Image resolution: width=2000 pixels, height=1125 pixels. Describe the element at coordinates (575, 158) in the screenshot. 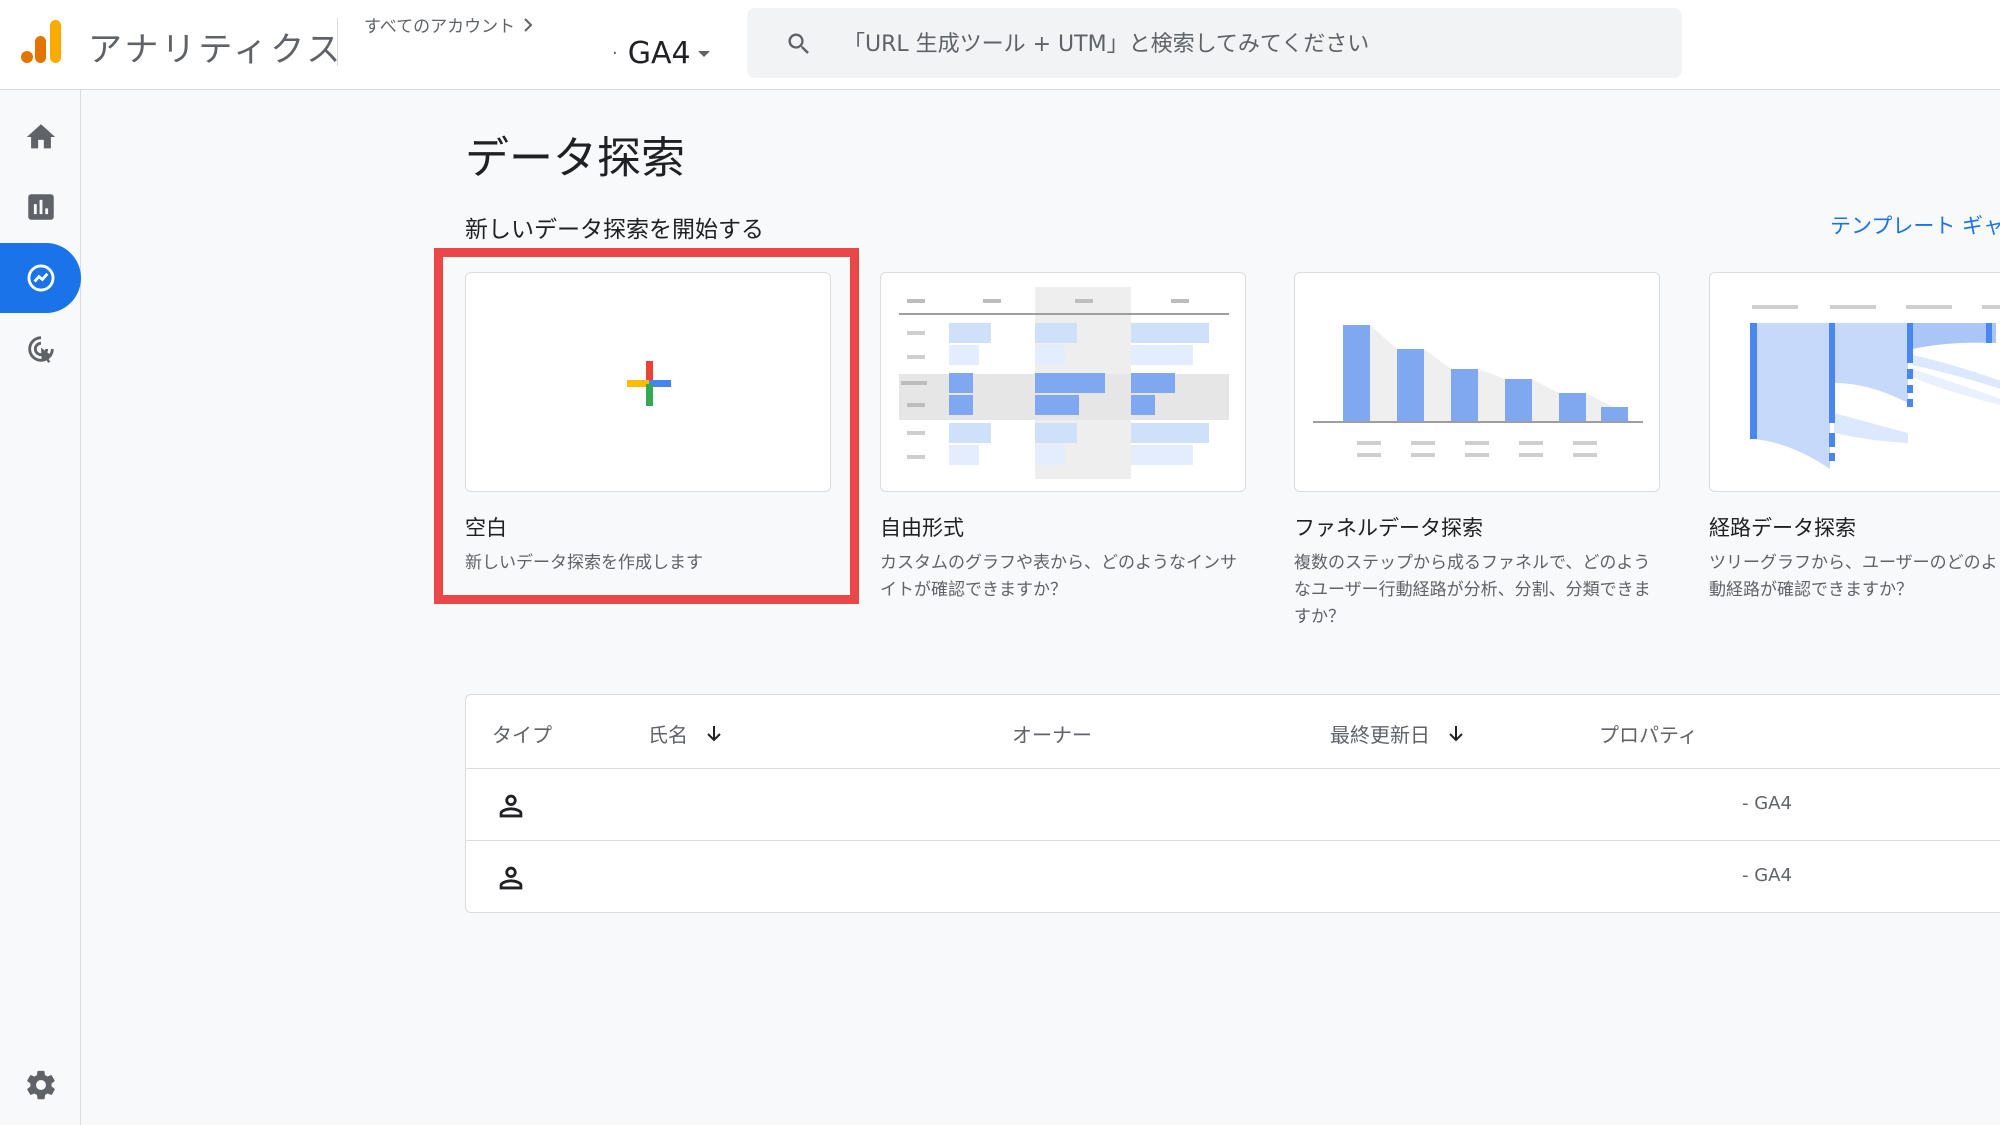

I see `page-title: データ探索` at that location.